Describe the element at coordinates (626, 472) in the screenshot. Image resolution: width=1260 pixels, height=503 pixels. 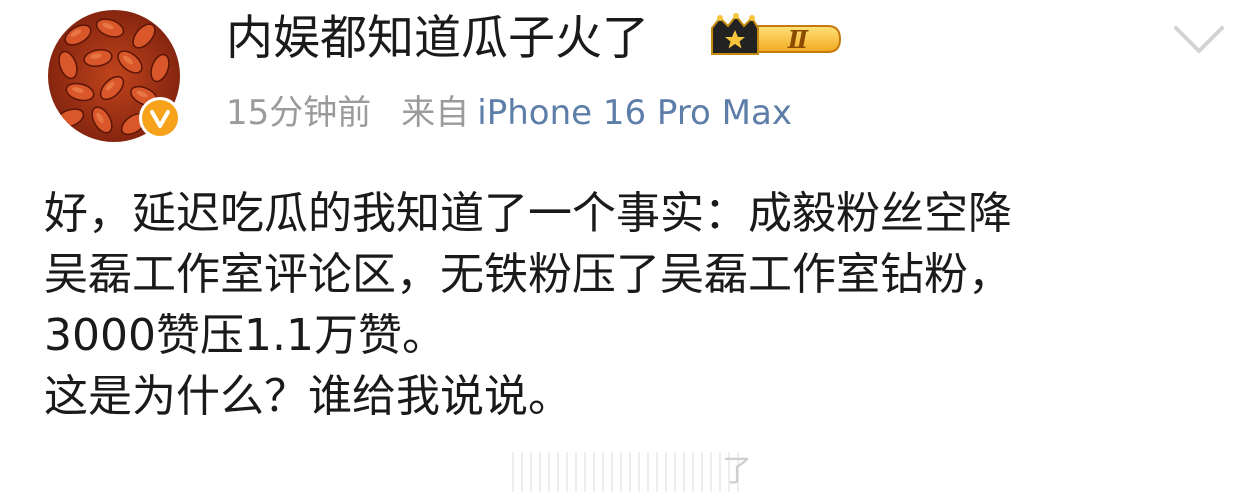
I see `watermark-stripes` at that location.